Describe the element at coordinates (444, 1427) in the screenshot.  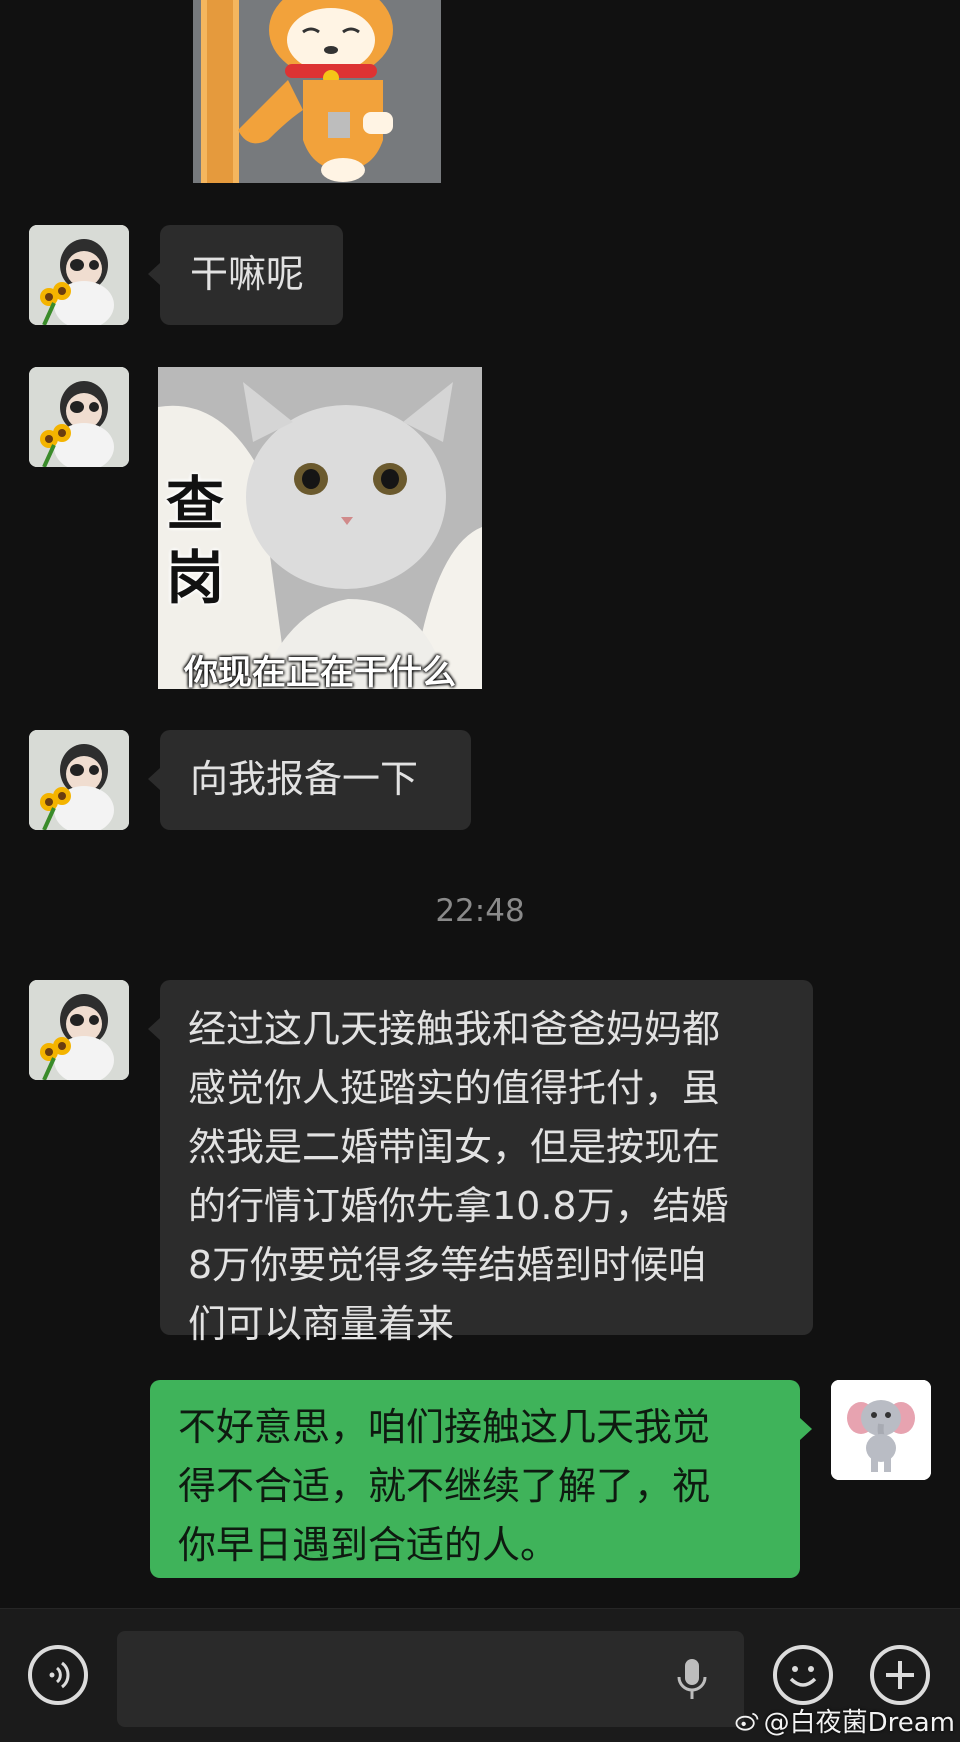
I see `message-line: 不好意思，咱们接触这几天我觉` at that location.